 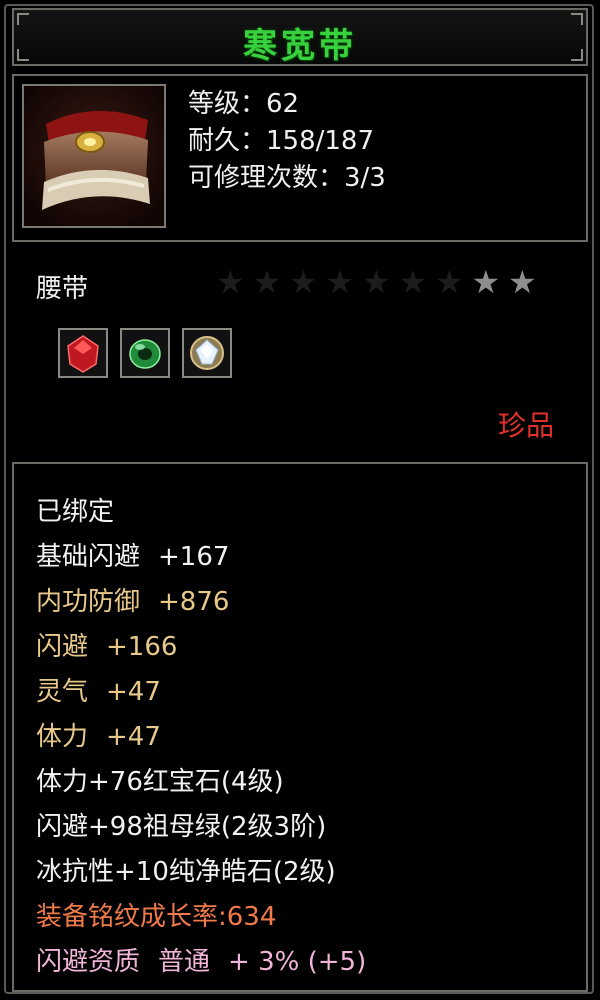 What do you see at coordinates (62, 647) in the screenshot?
I see `attr-label: 闪避` at bounding box center [62, 647].